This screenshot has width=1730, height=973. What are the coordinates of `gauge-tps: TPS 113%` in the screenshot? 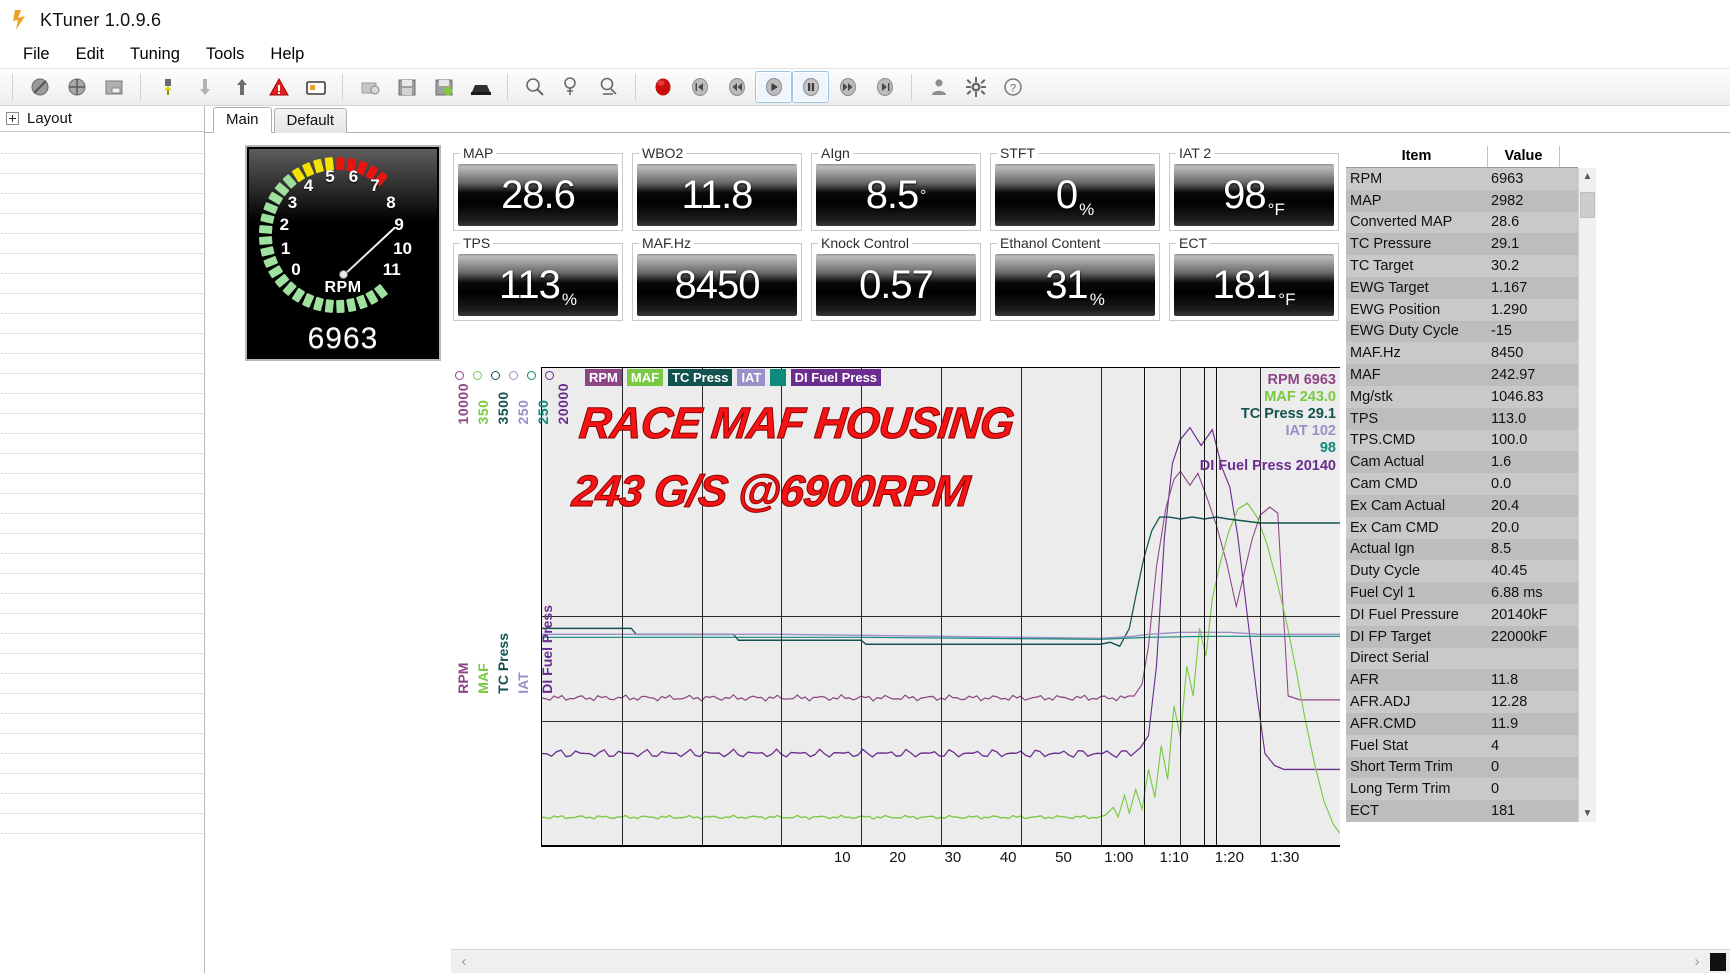 It's located at (538, 278).